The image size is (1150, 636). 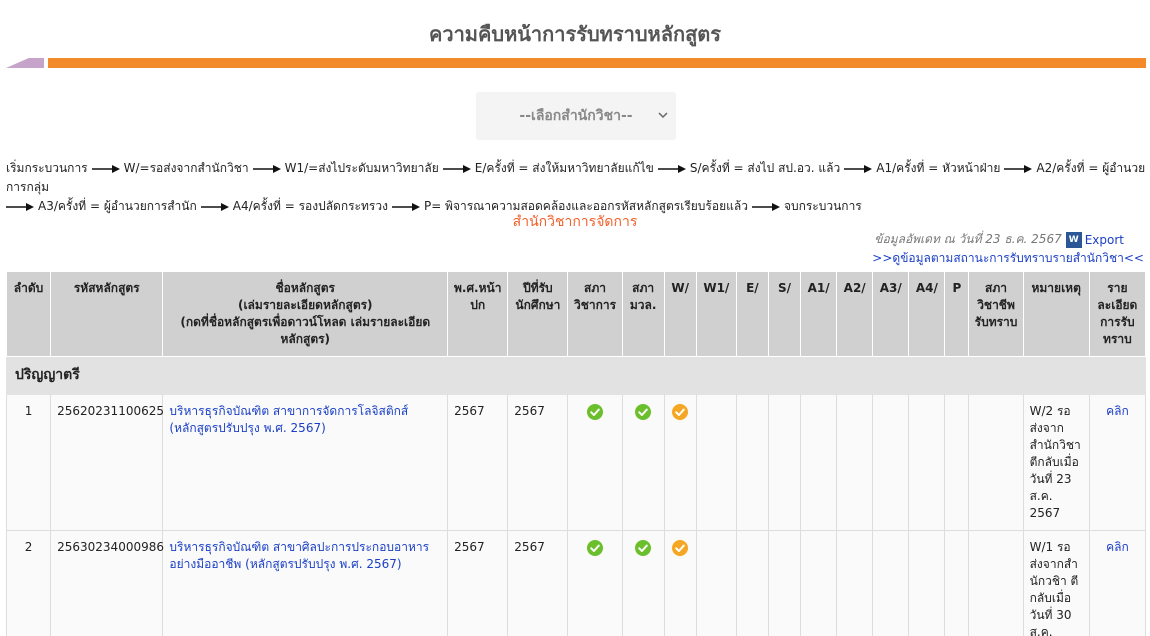 I want to click on col-header-a2: A2/, so click(x=855, y=314).